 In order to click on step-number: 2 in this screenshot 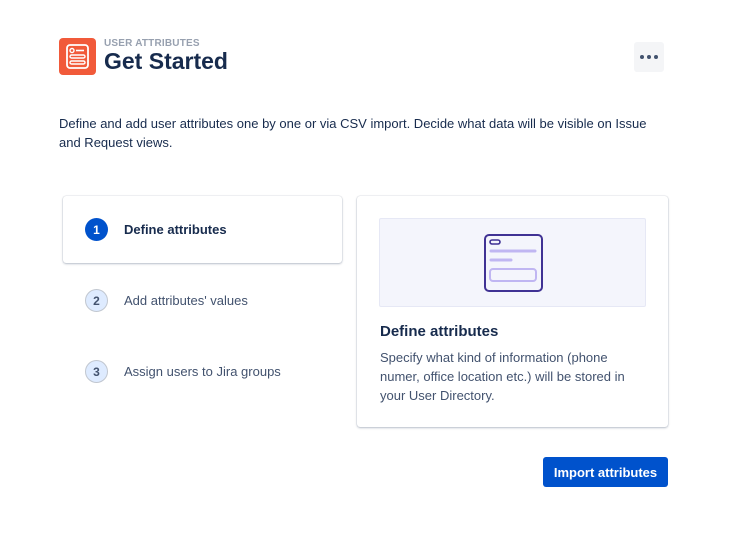, I will do `click(96, 300)`.